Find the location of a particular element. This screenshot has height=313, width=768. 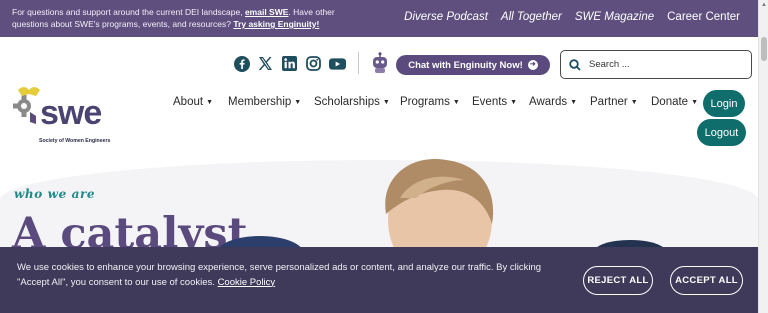

nav-about-label: About is located at coordinates (188, 102).